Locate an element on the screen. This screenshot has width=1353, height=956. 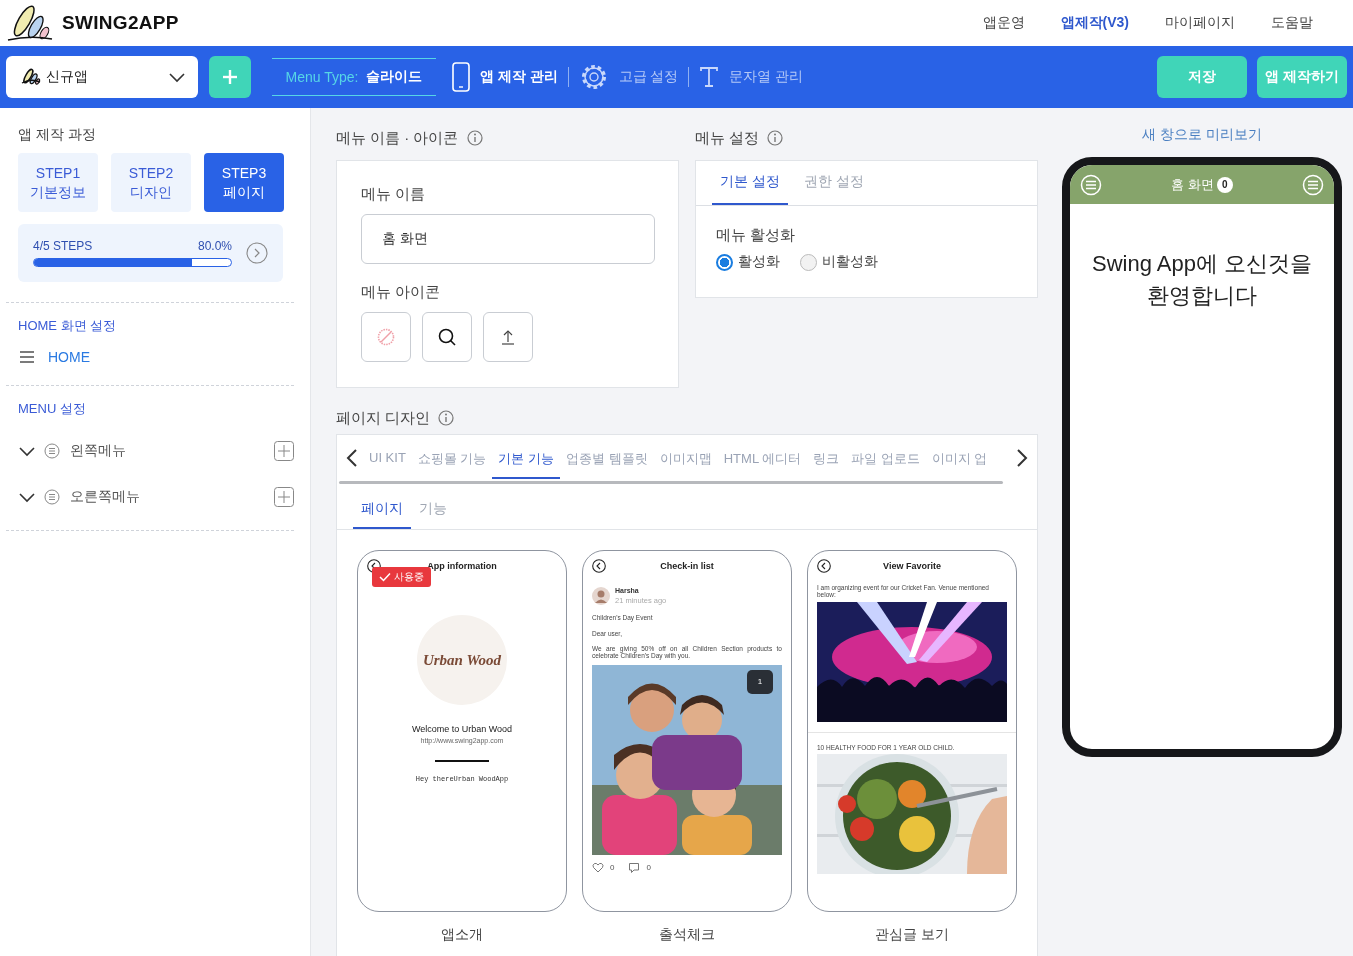
scrollbar is located at coordinates (671, 482).